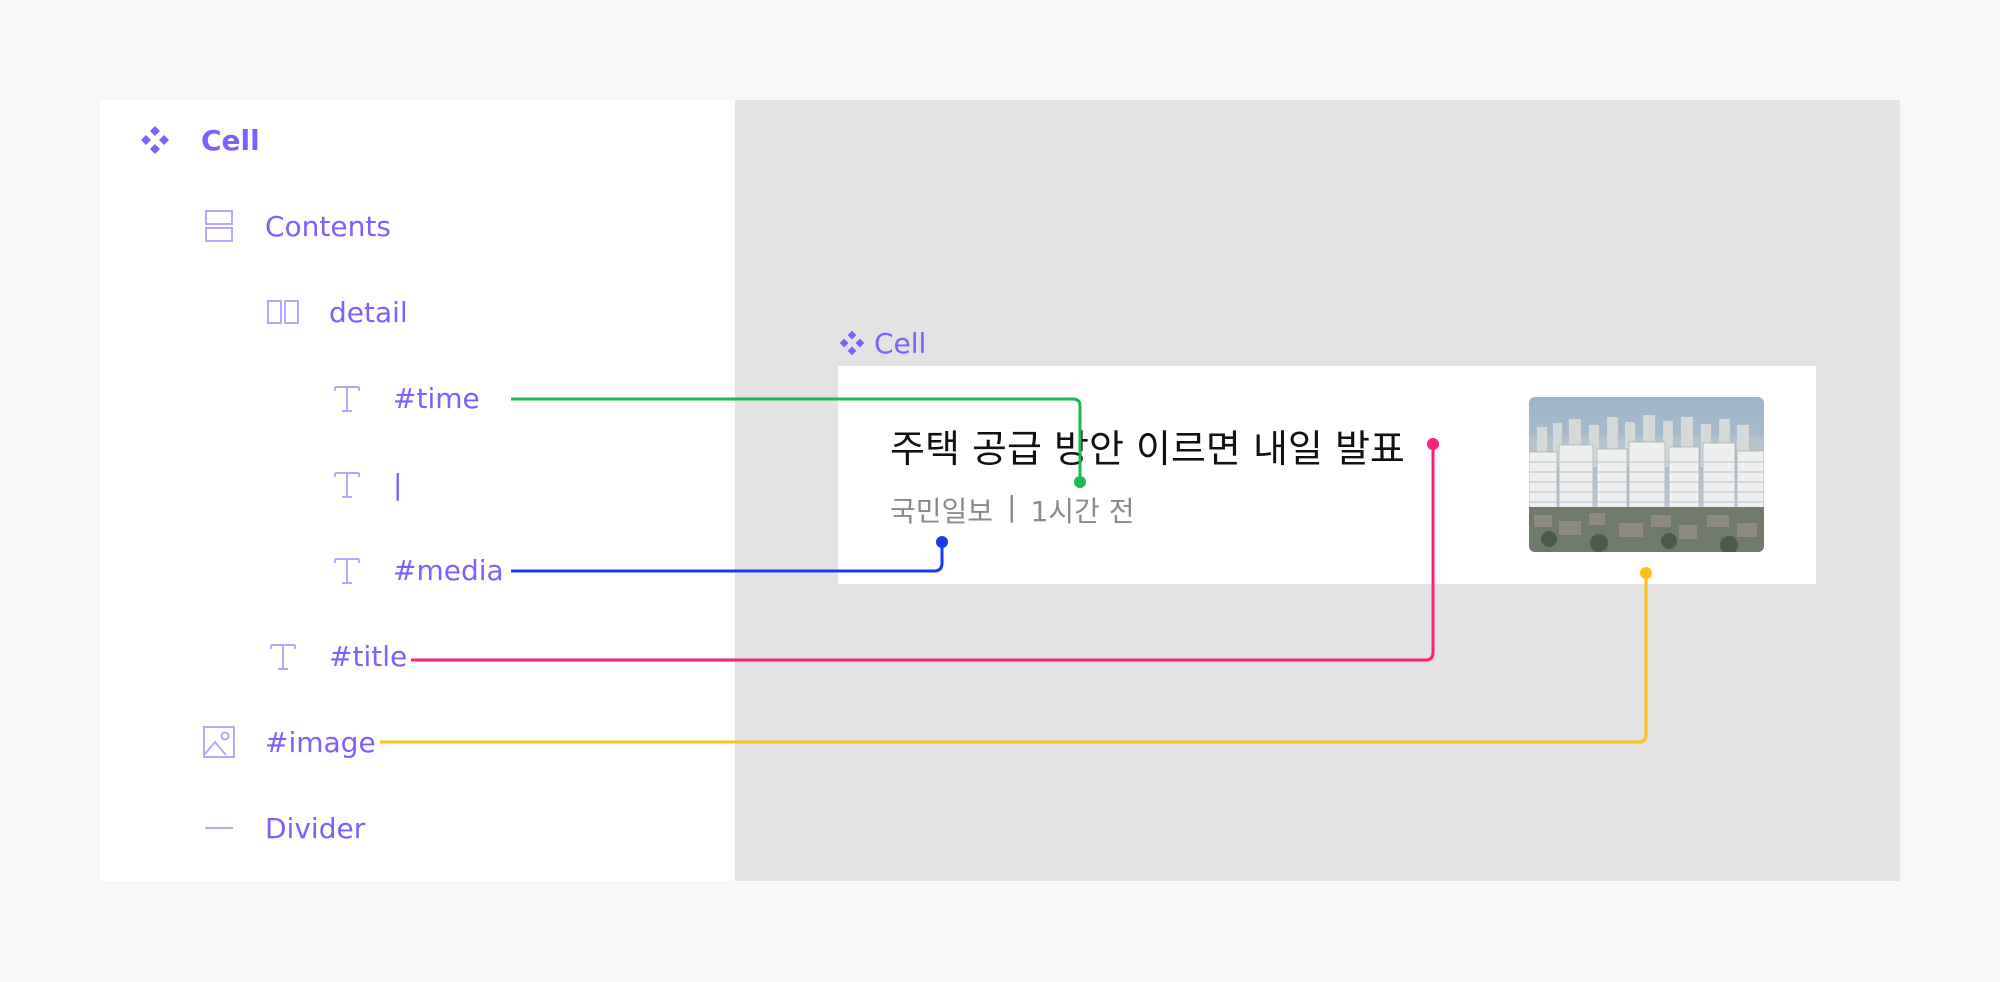 The image size is (2000, 982). What do you see at coordinates (1646, 573) in the screenshot?
I see `connector-image-dot` at bounding box center [1646, 573].